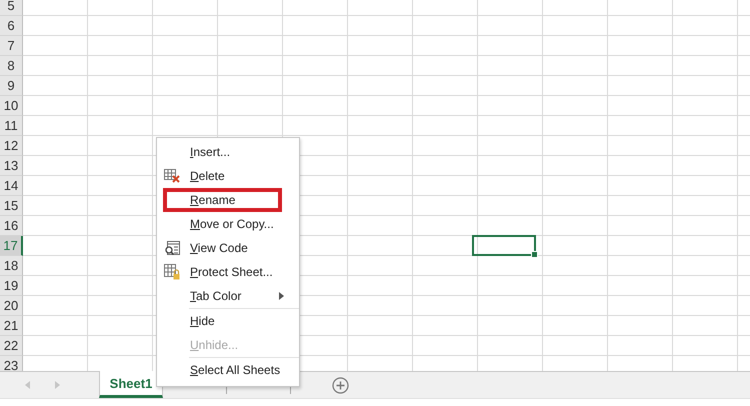  What do you see at coordinates (57, 385) in the screenshot?
I see `scroll-right-icon` at bounding box center [57, 385].